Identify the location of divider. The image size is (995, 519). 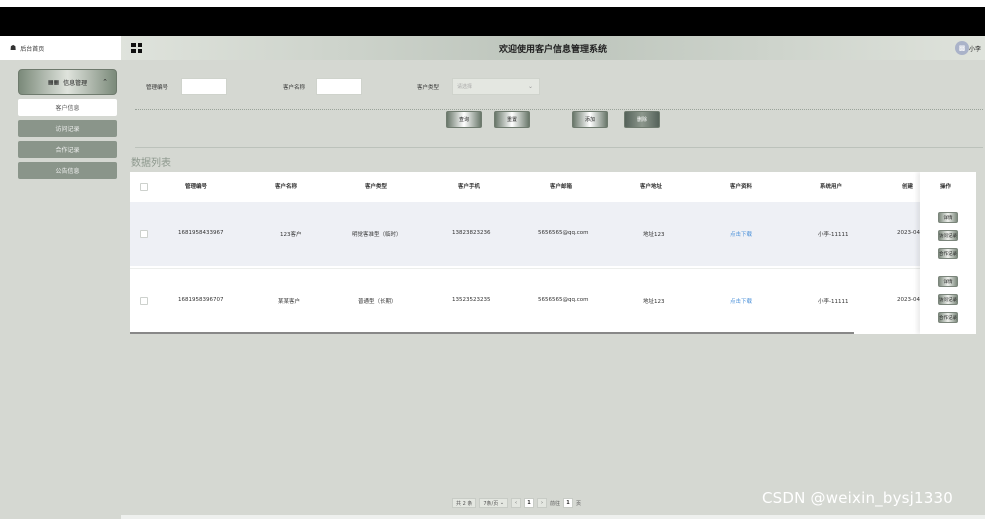
(559, 109).